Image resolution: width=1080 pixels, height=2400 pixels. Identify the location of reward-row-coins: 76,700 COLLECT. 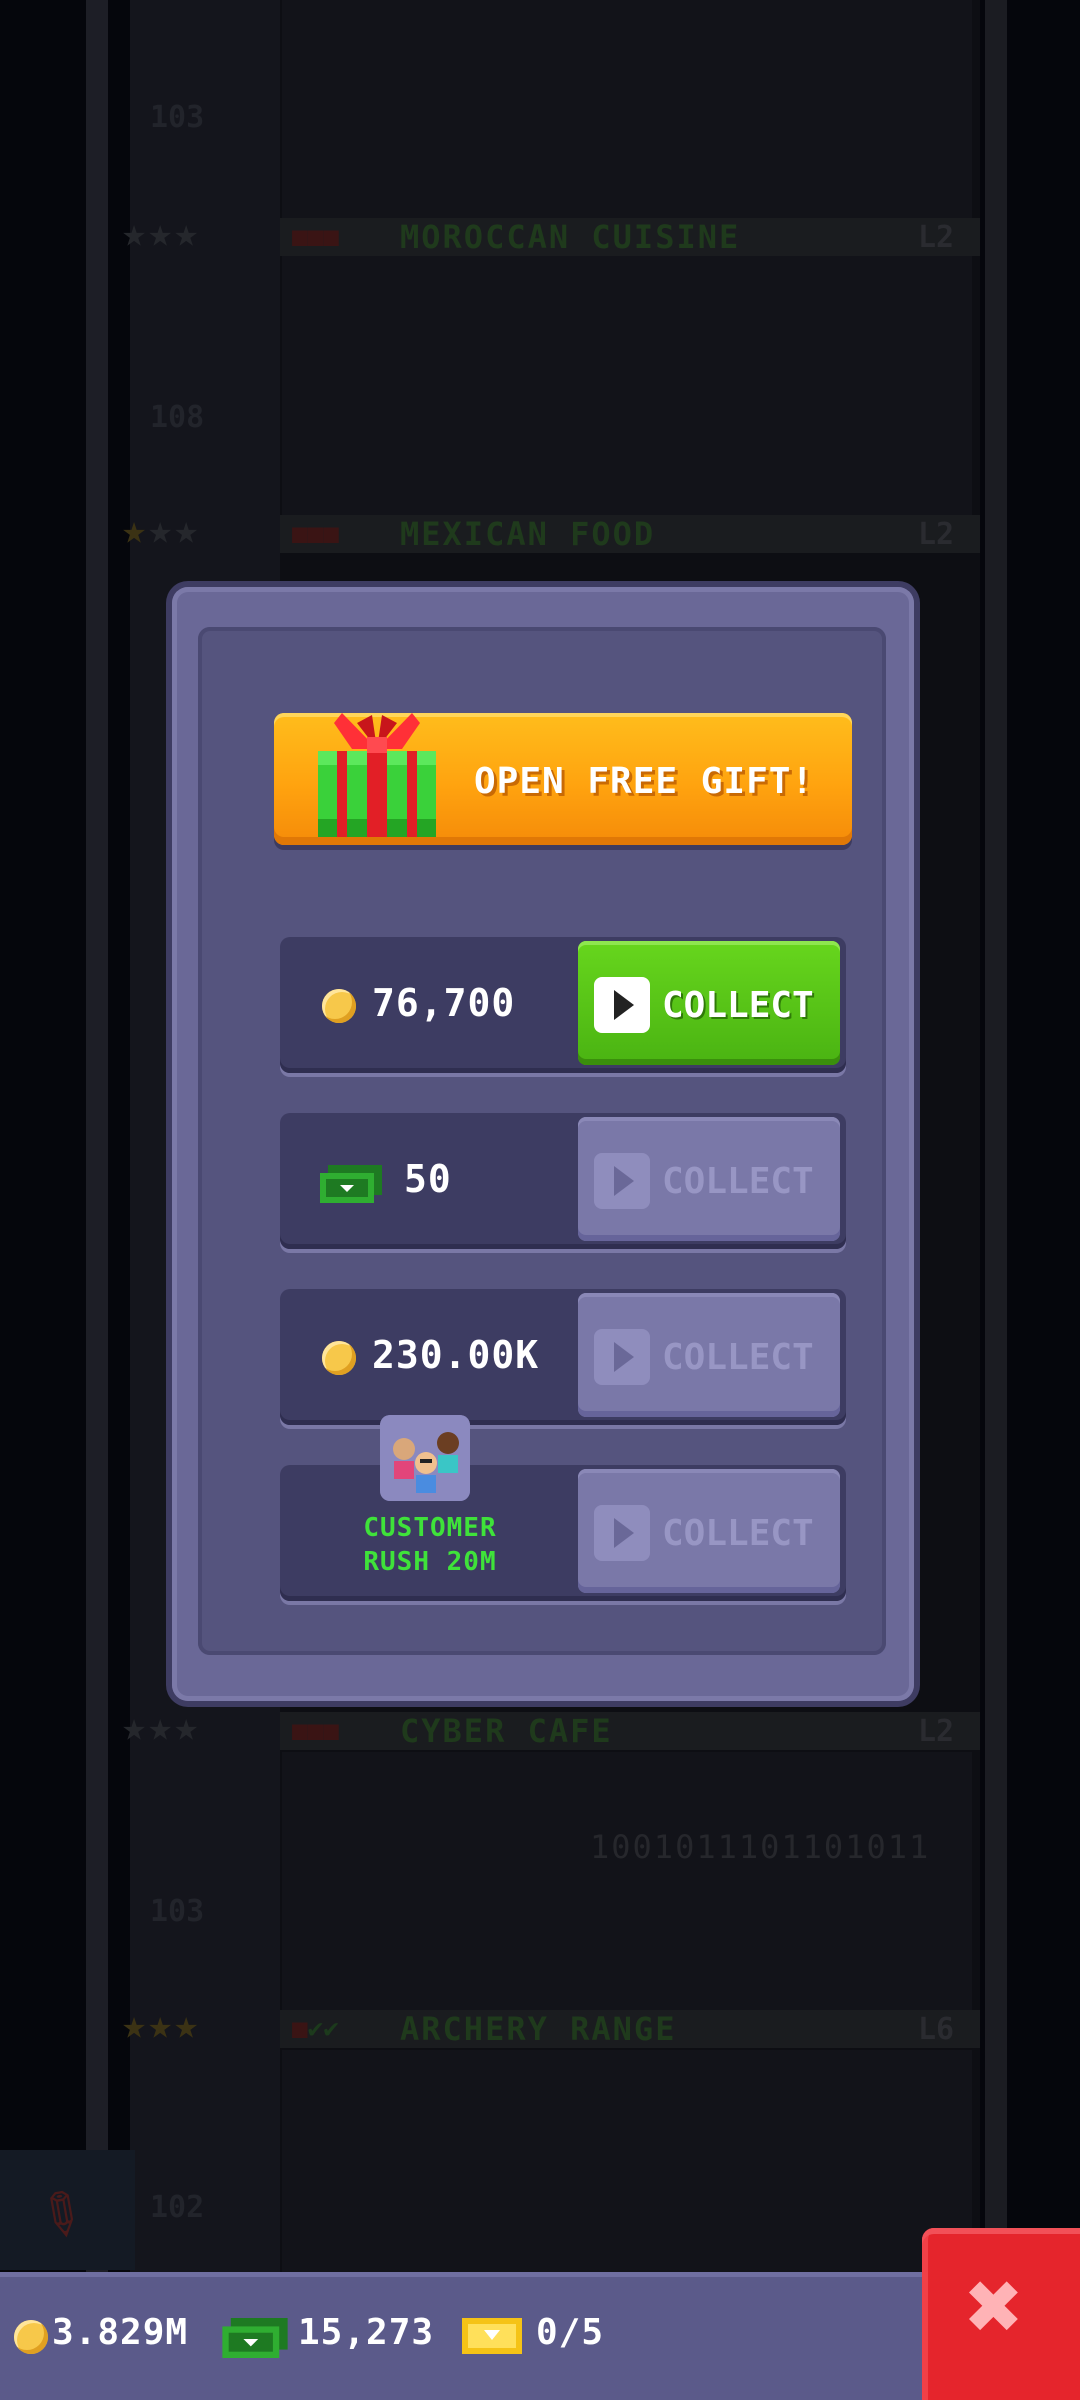
(563, 1005).